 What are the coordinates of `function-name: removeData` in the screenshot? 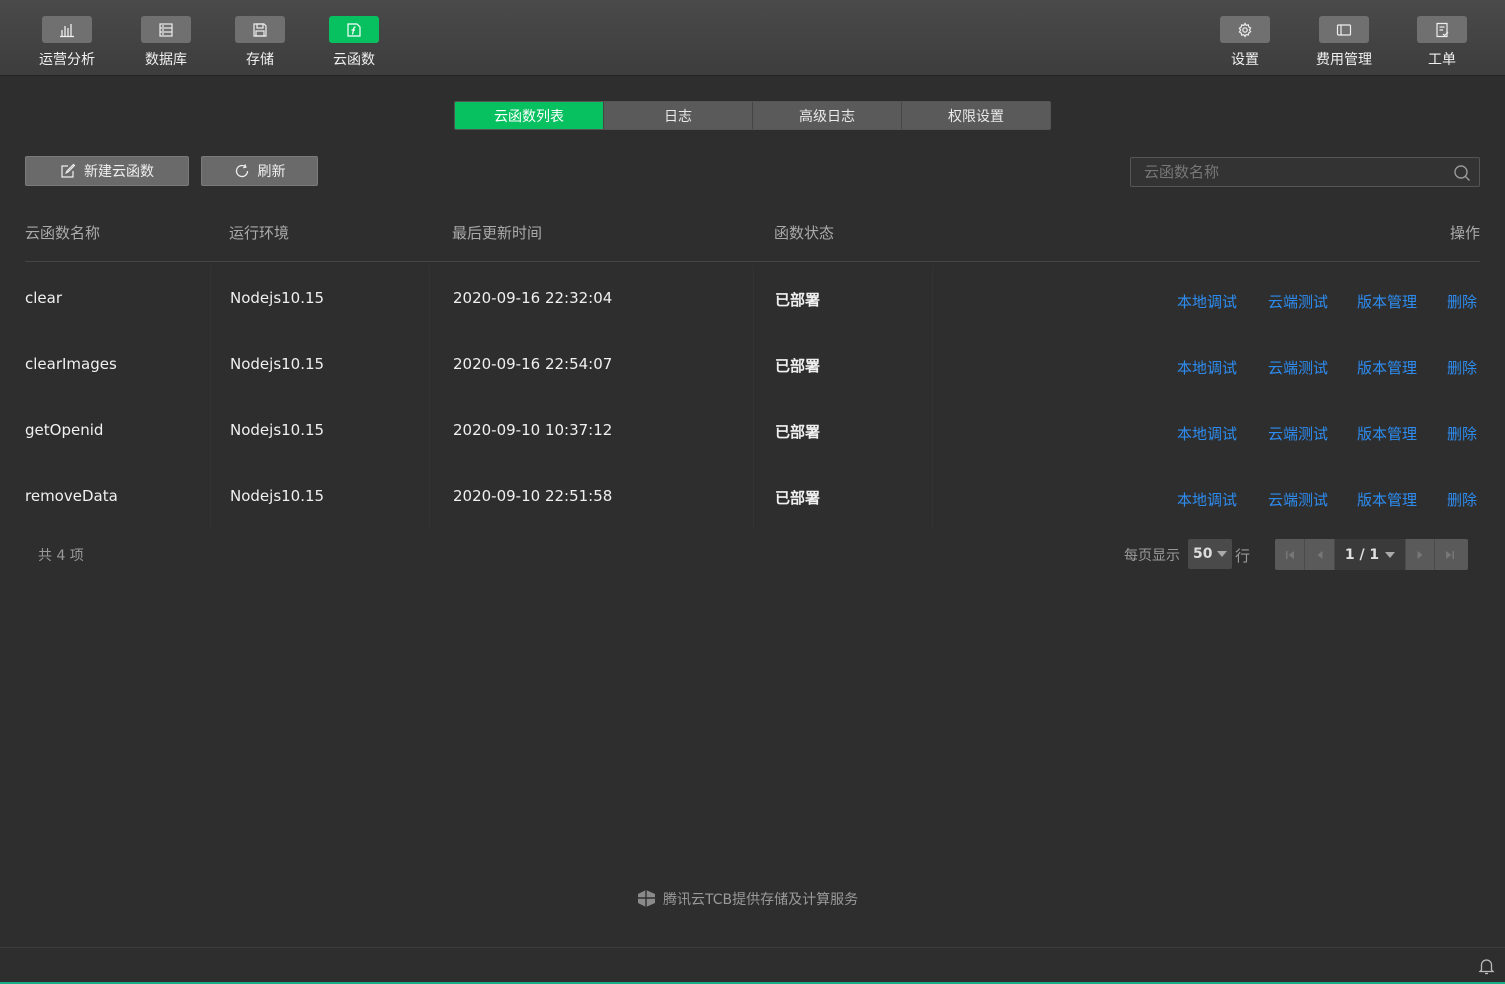 It's located at (71, 496).